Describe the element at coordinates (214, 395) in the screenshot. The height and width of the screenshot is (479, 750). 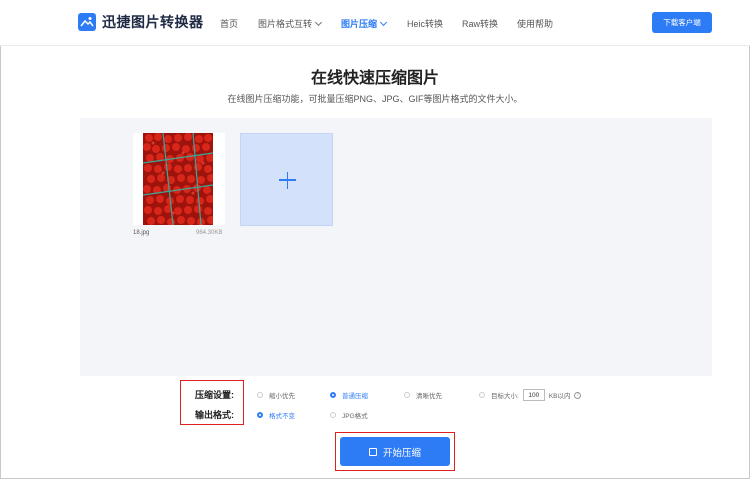
I see `compress-settings-label: 压缩设置:` at that location.